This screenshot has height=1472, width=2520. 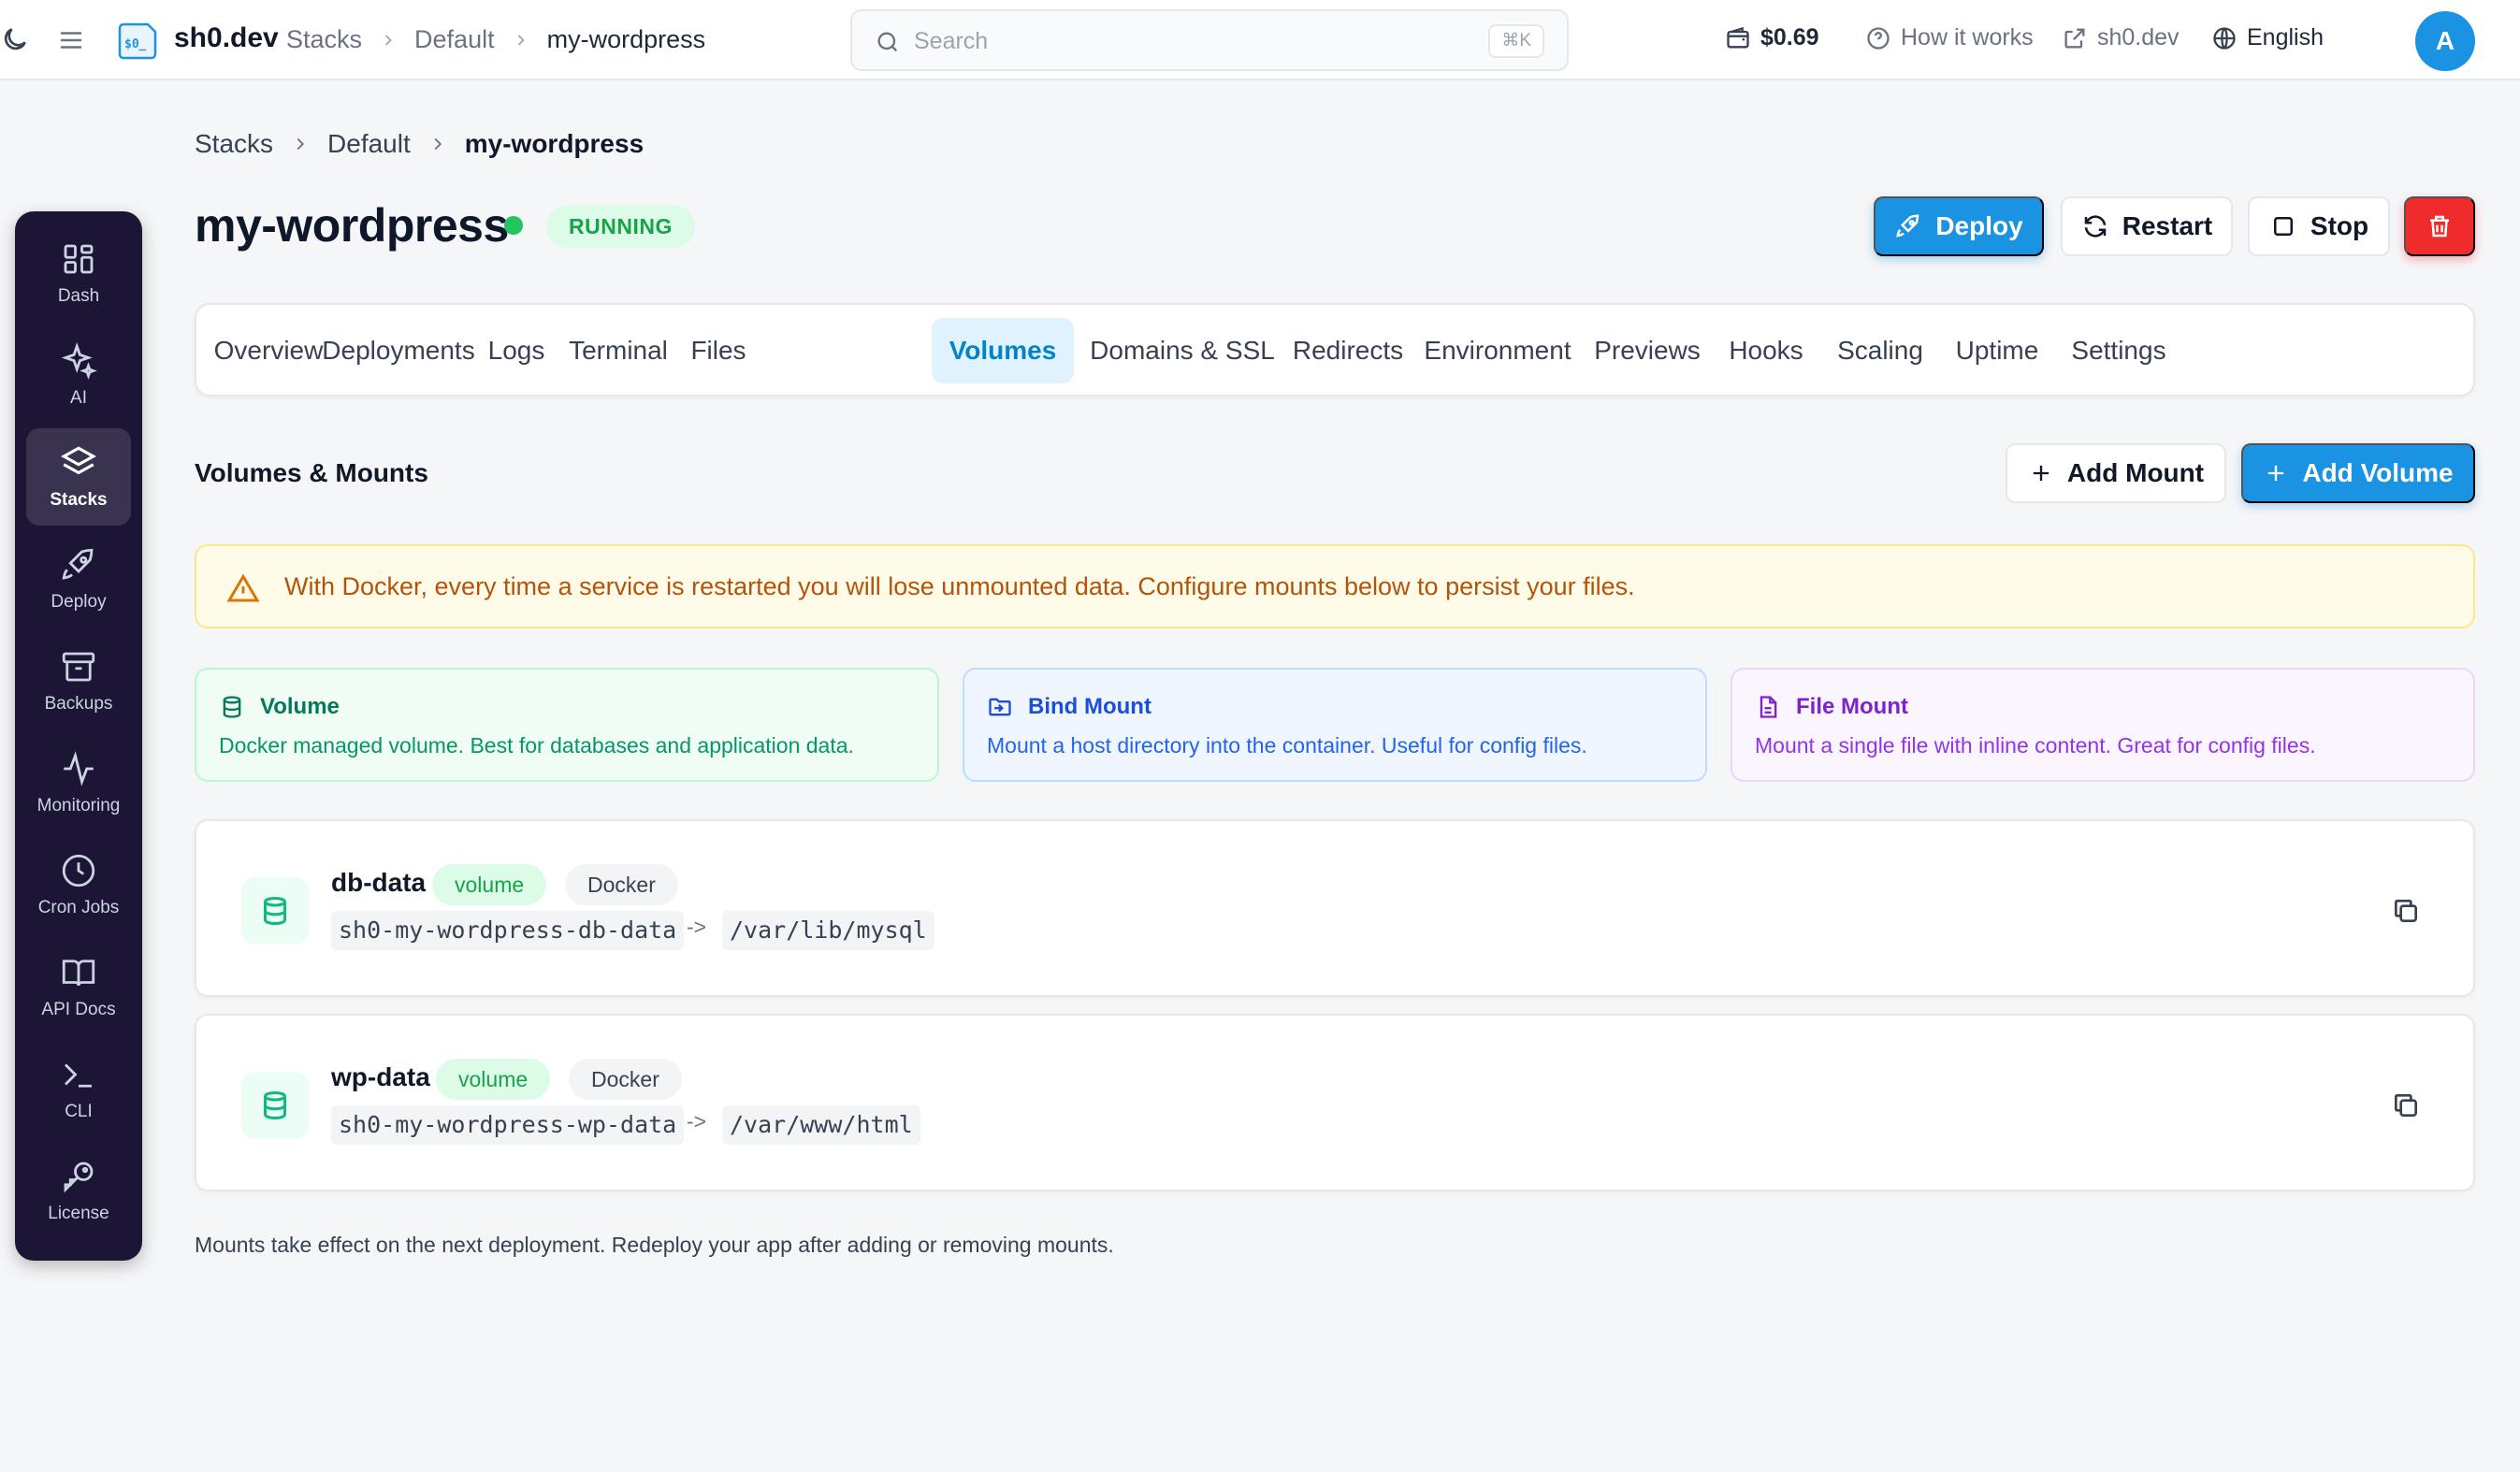 I want to click on section-title: Volumes & Mounts, so click(x=311, y=472).